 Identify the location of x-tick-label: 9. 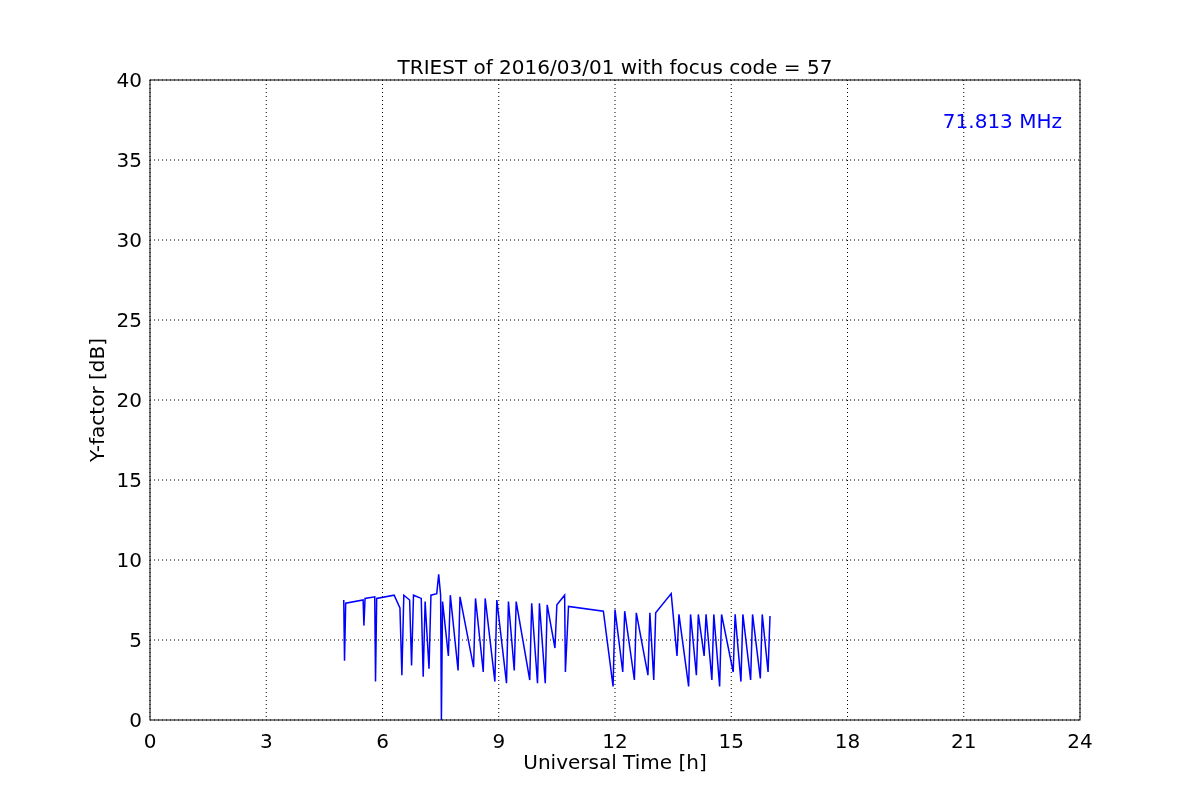
(499, 741).